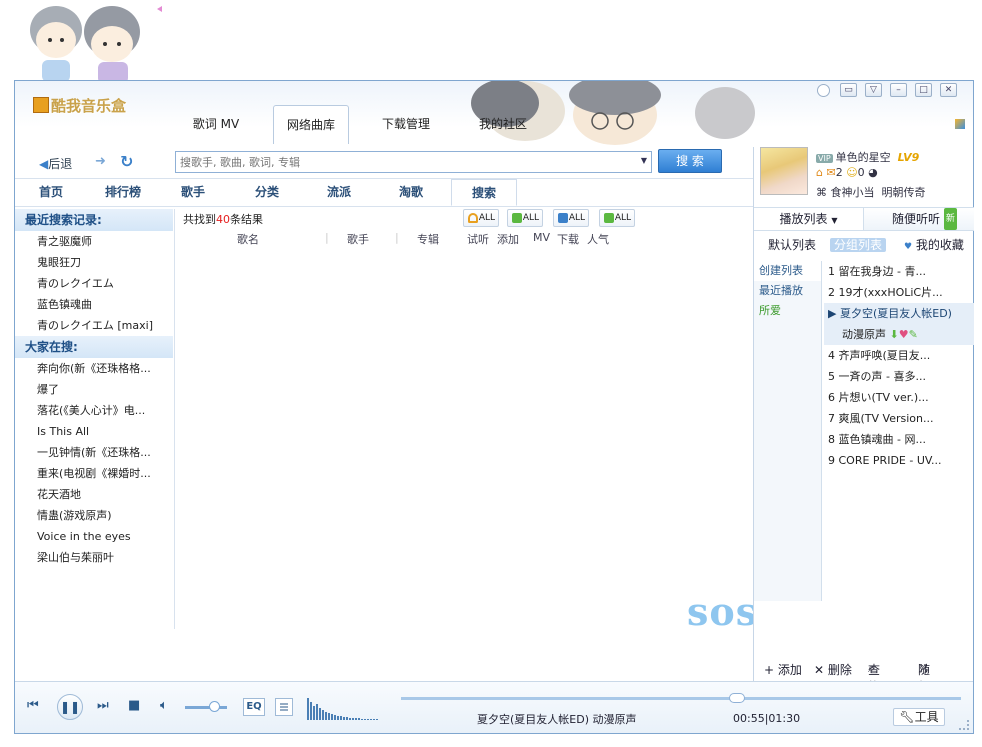 This screenshot has height=747, width=982. What do you see at coordinates (787, 291) in the screenshot?
I see `recent-played-item: 最近播放` at bounding box center [787, 291].